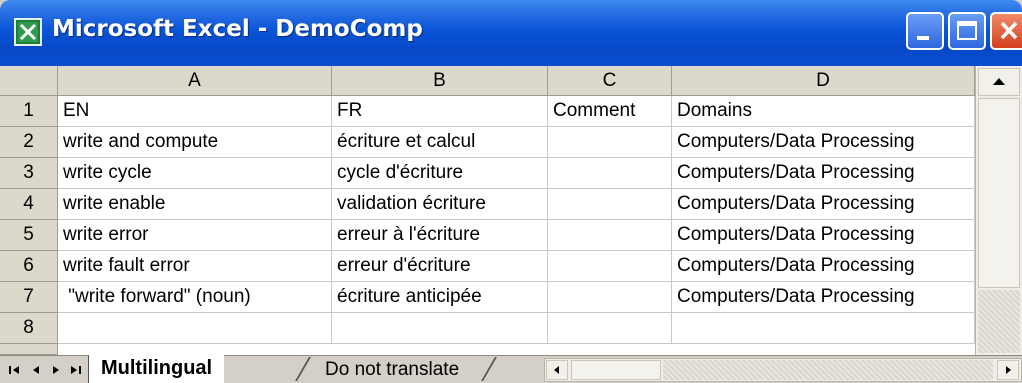 The width and height of the screenshot is (1022, 383). Describe the element at coordinates (610, 81) in the screenshot. I see `column-header-c: C` at that location.